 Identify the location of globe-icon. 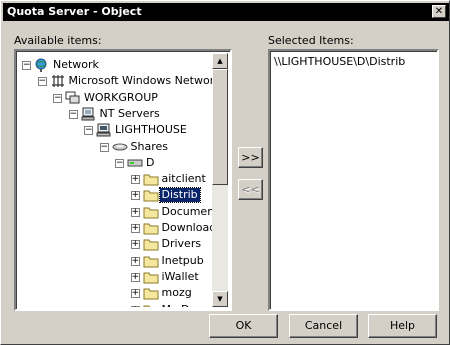
(42, 65).